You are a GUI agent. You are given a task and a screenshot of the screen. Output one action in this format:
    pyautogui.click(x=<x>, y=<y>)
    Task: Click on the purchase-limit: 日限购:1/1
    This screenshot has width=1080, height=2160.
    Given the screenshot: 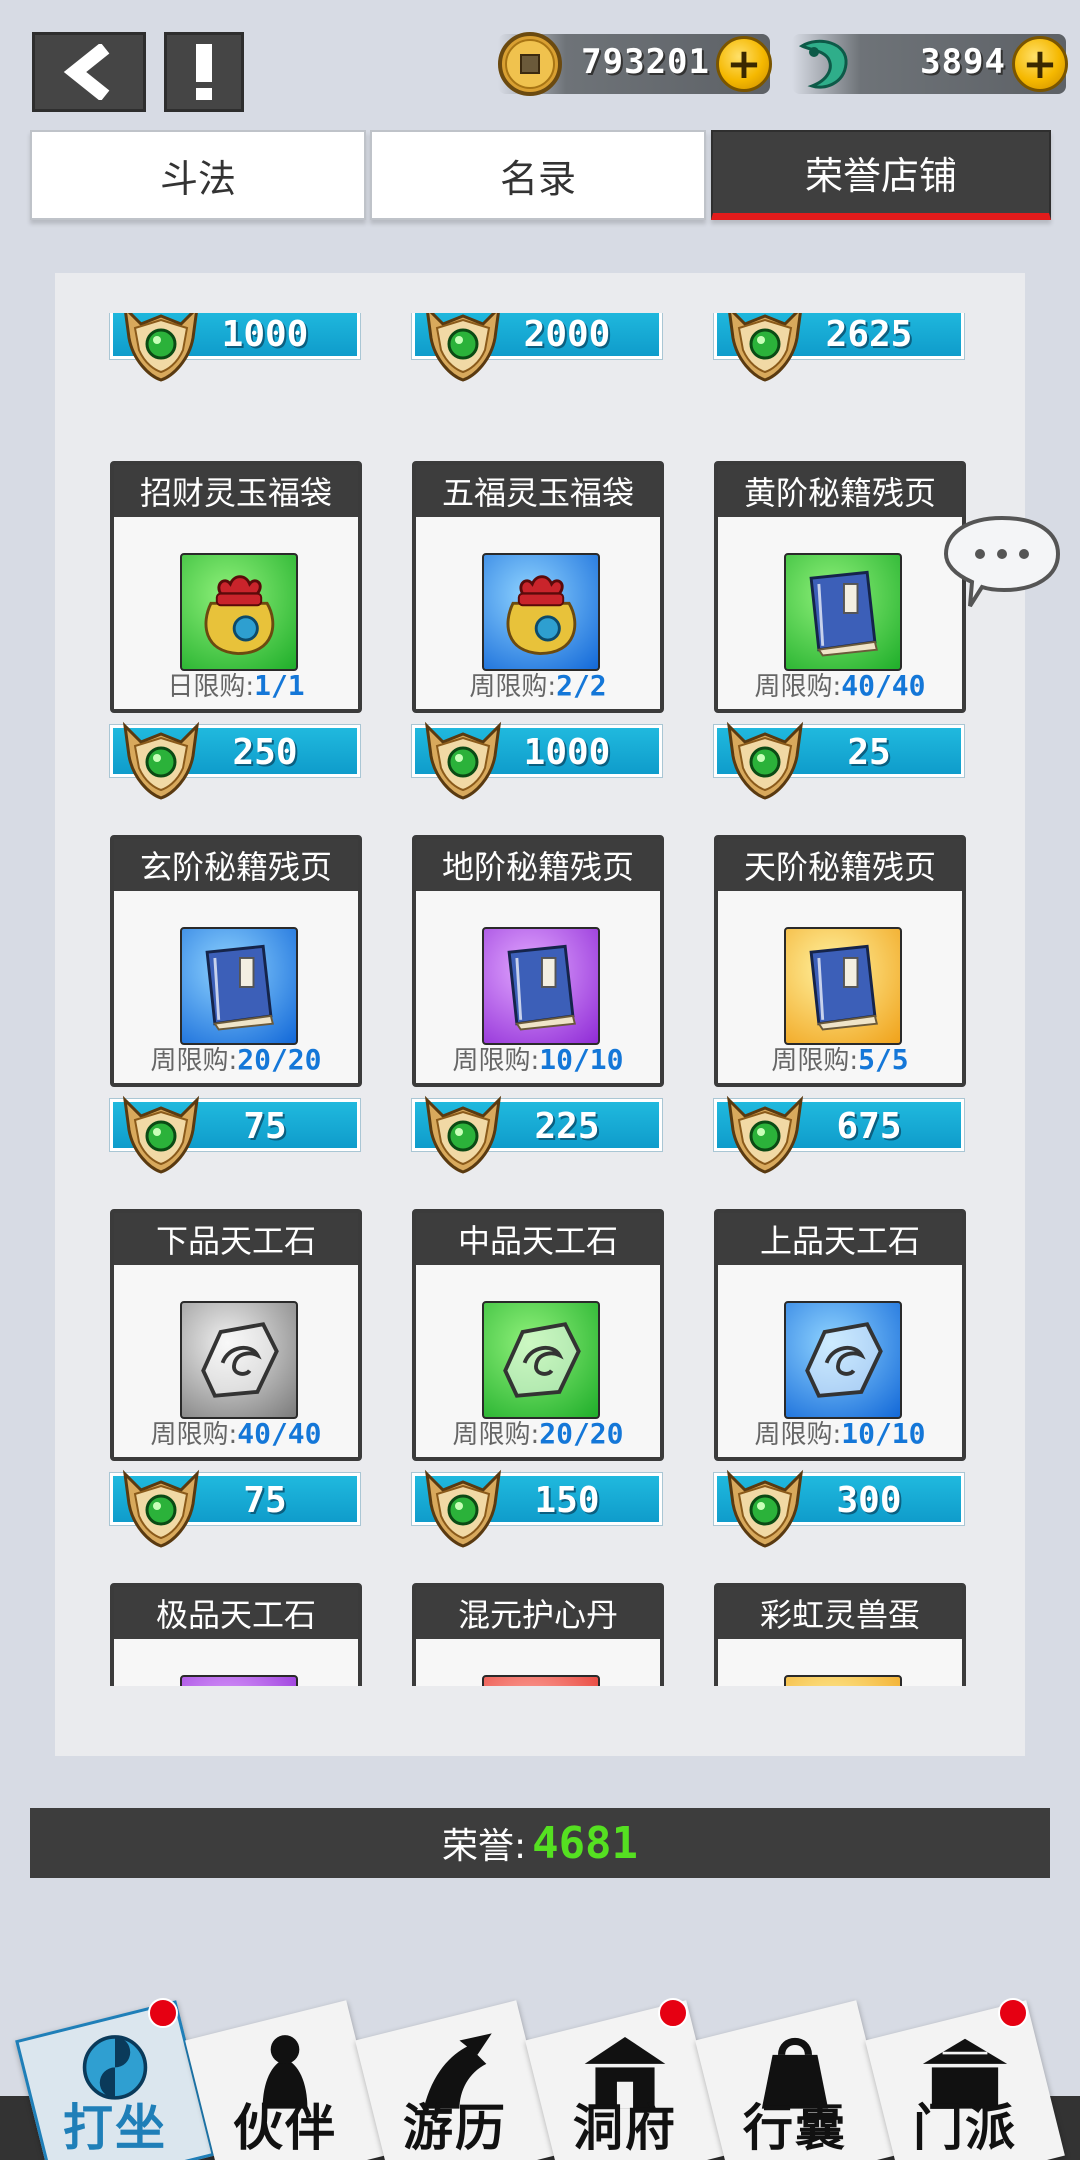 What is the action you would take?
    pyautogui.click(x=236, y=684)
    